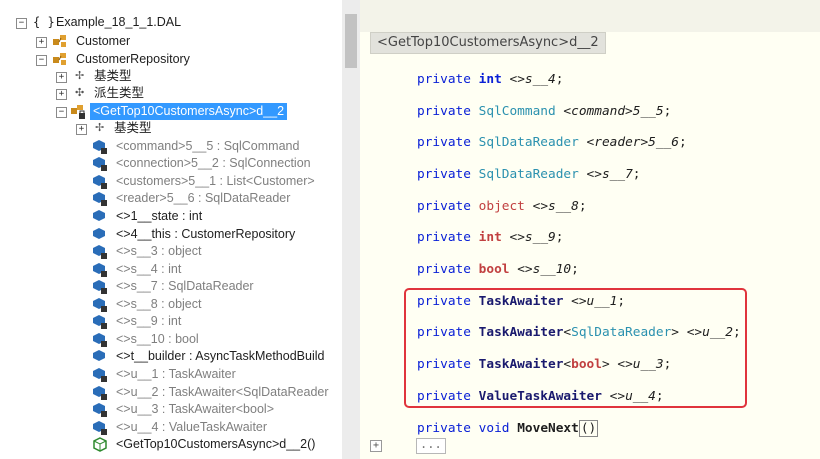  What do you see at coordinates (220, 356) in the screenshot?
I see `member-label: <>t__builder : AsyncTaskMethodBuild` at bounding box center [220, 356].